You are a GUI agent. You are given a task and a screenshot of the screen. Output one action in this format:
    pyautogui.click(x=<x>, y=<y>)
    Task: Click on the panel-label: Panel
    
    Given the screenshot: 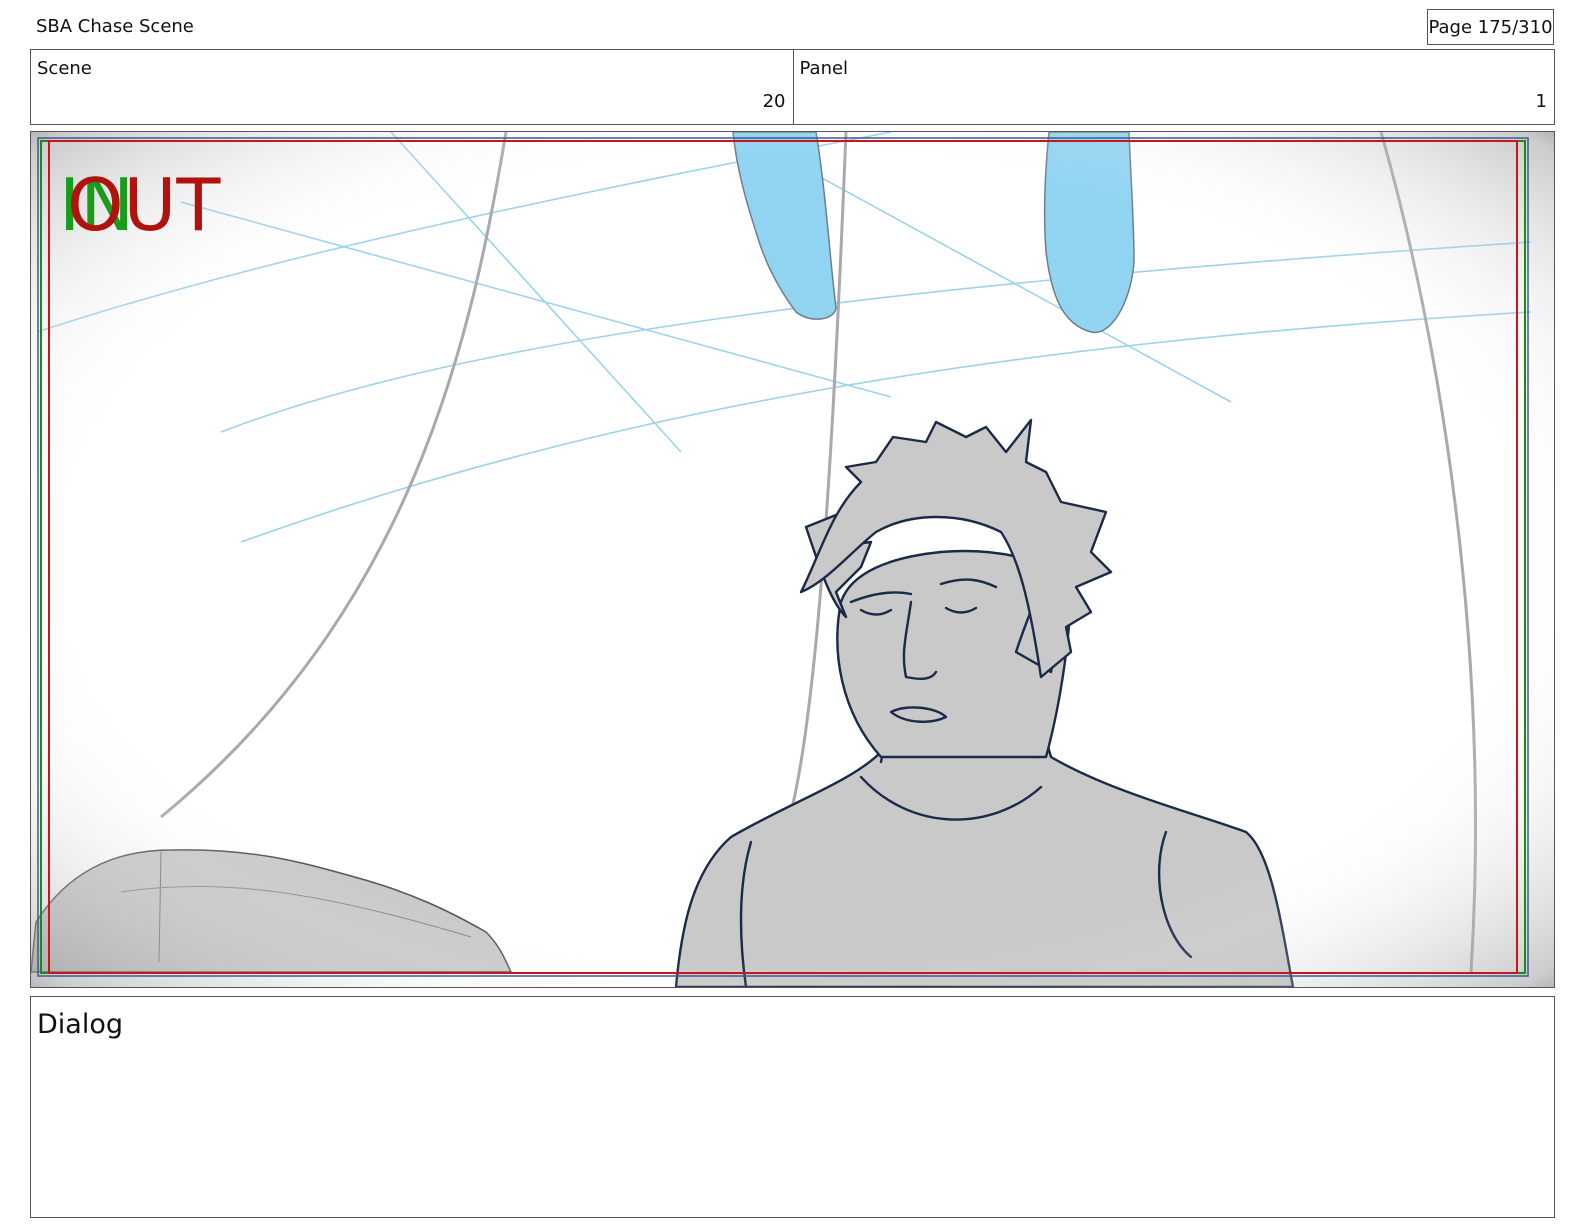 What is the action you would take?
    pyautogui.click(x=824, y=68)
    